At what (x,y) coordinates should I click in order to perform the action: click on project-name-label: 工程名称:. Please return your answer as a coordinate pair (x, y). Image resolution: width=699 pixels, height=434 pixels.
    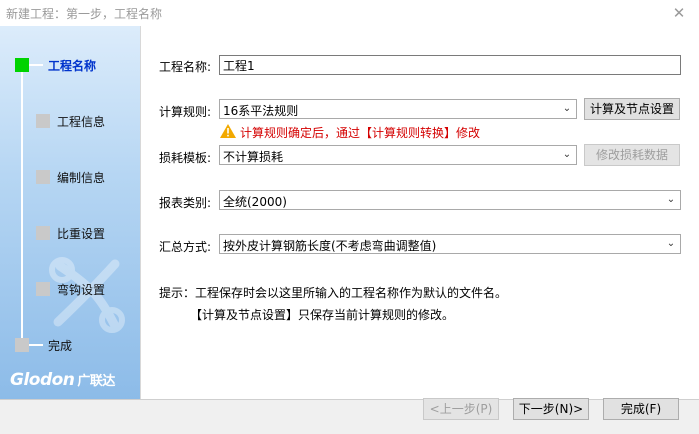
    Looking at the image, I should click on (185, 67).